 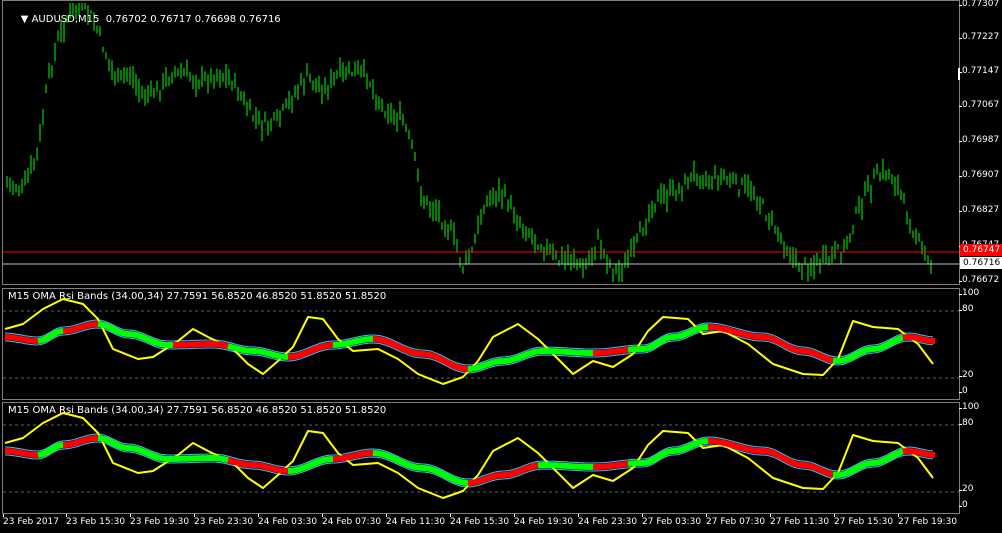 What do you see at coordinates (979, 210) in the screenshot?
I see `price-tick-label: 0.76827` at bounding box center [979, 210].